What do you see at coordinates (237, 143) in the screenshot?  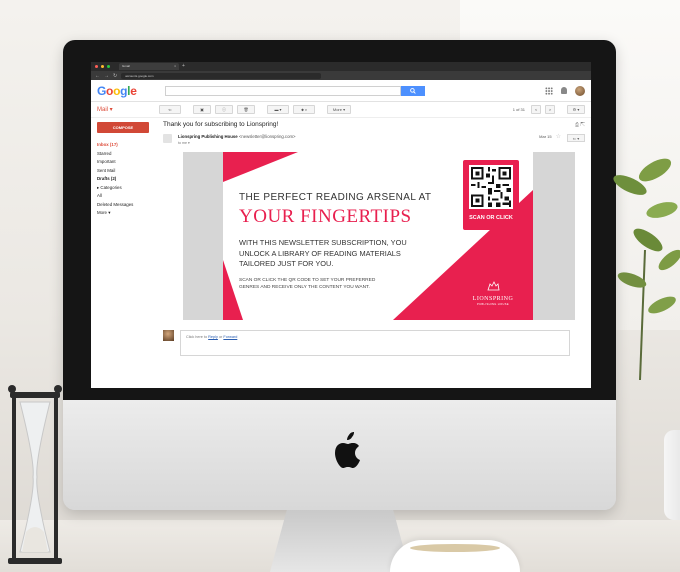 I see `recipient-details: to me ▾` at bounding box center [237, 143].